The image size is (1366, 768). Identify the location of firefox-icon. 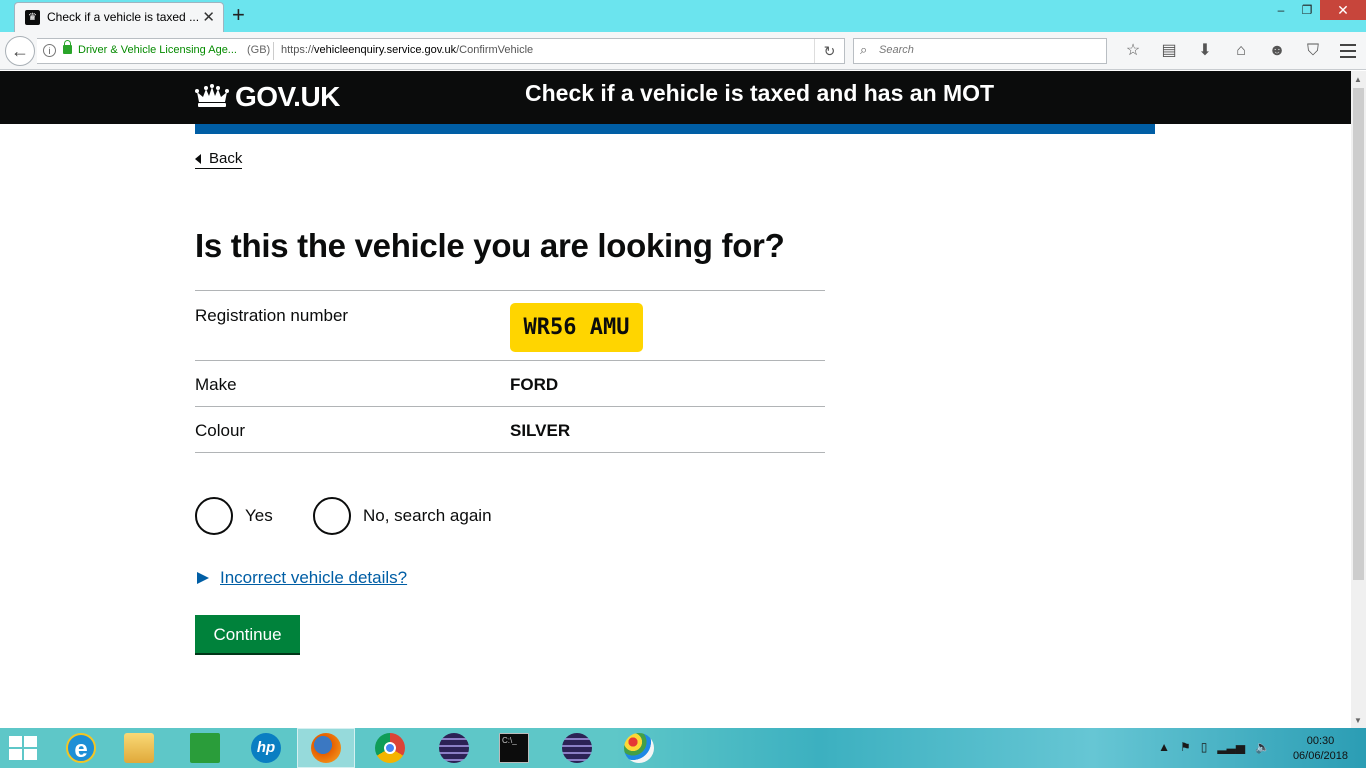
(326, 748).